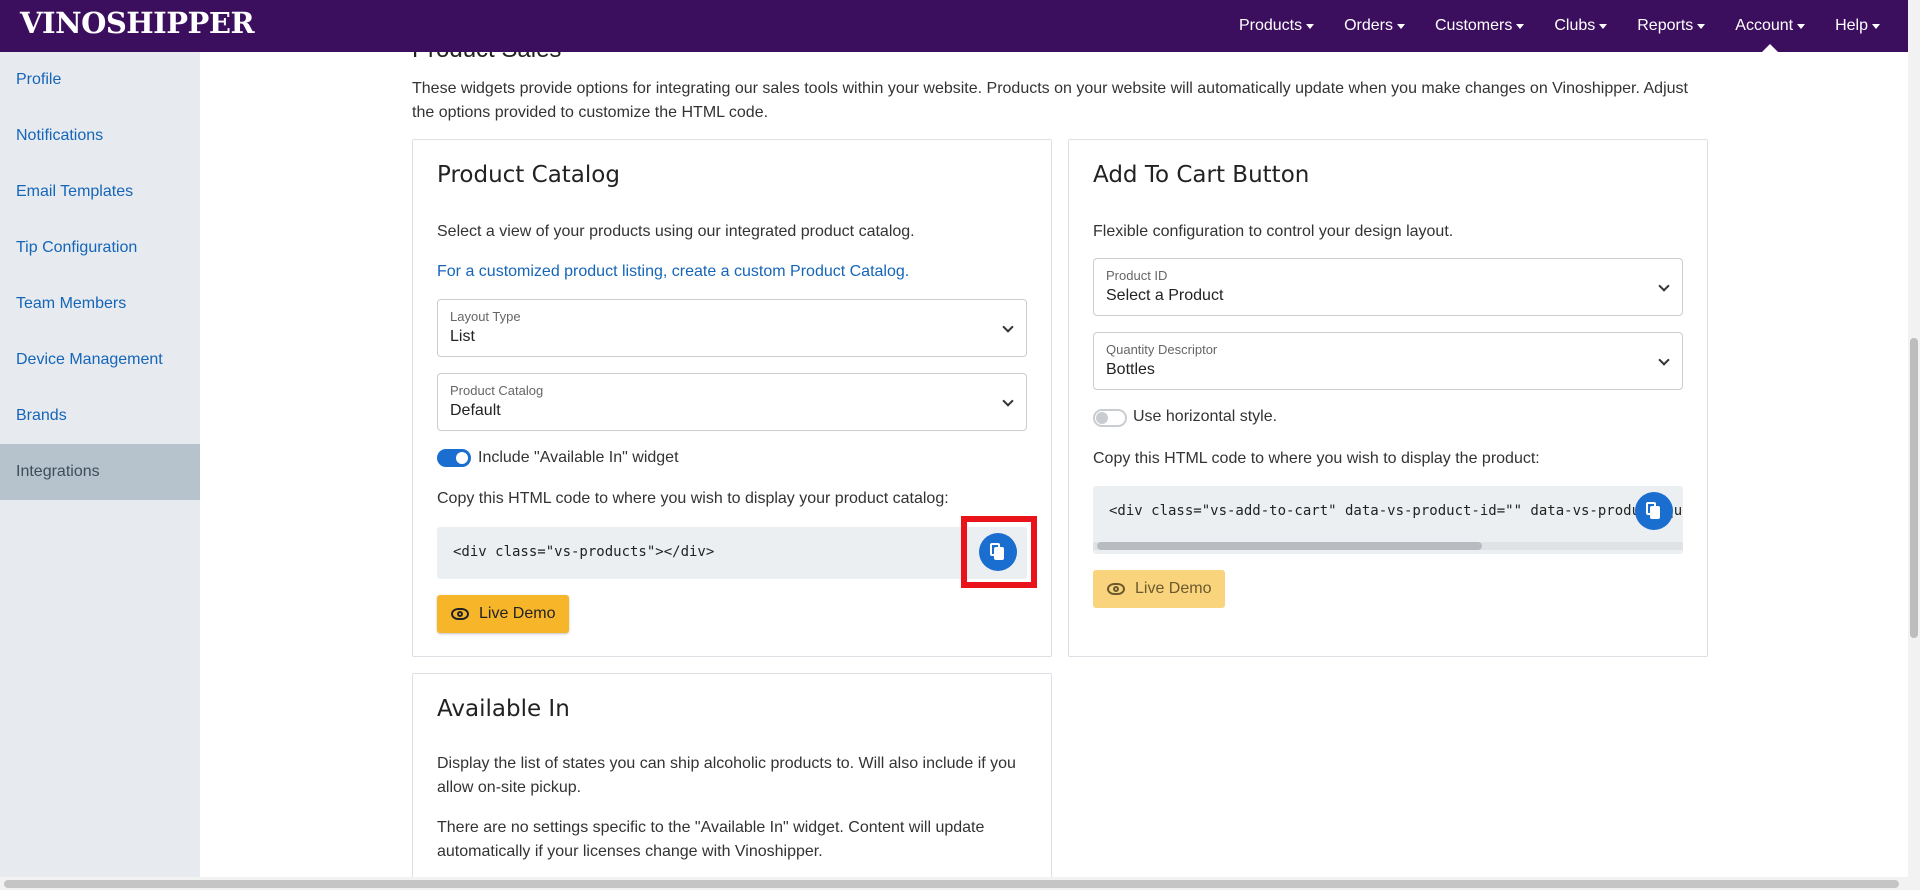 The height and width of the screenshot is (890, 1920). What do you see at coordinates (1764, 25) in the screenshot?
I see `nav-account-label: Account` at bounding box center [1764, 25].